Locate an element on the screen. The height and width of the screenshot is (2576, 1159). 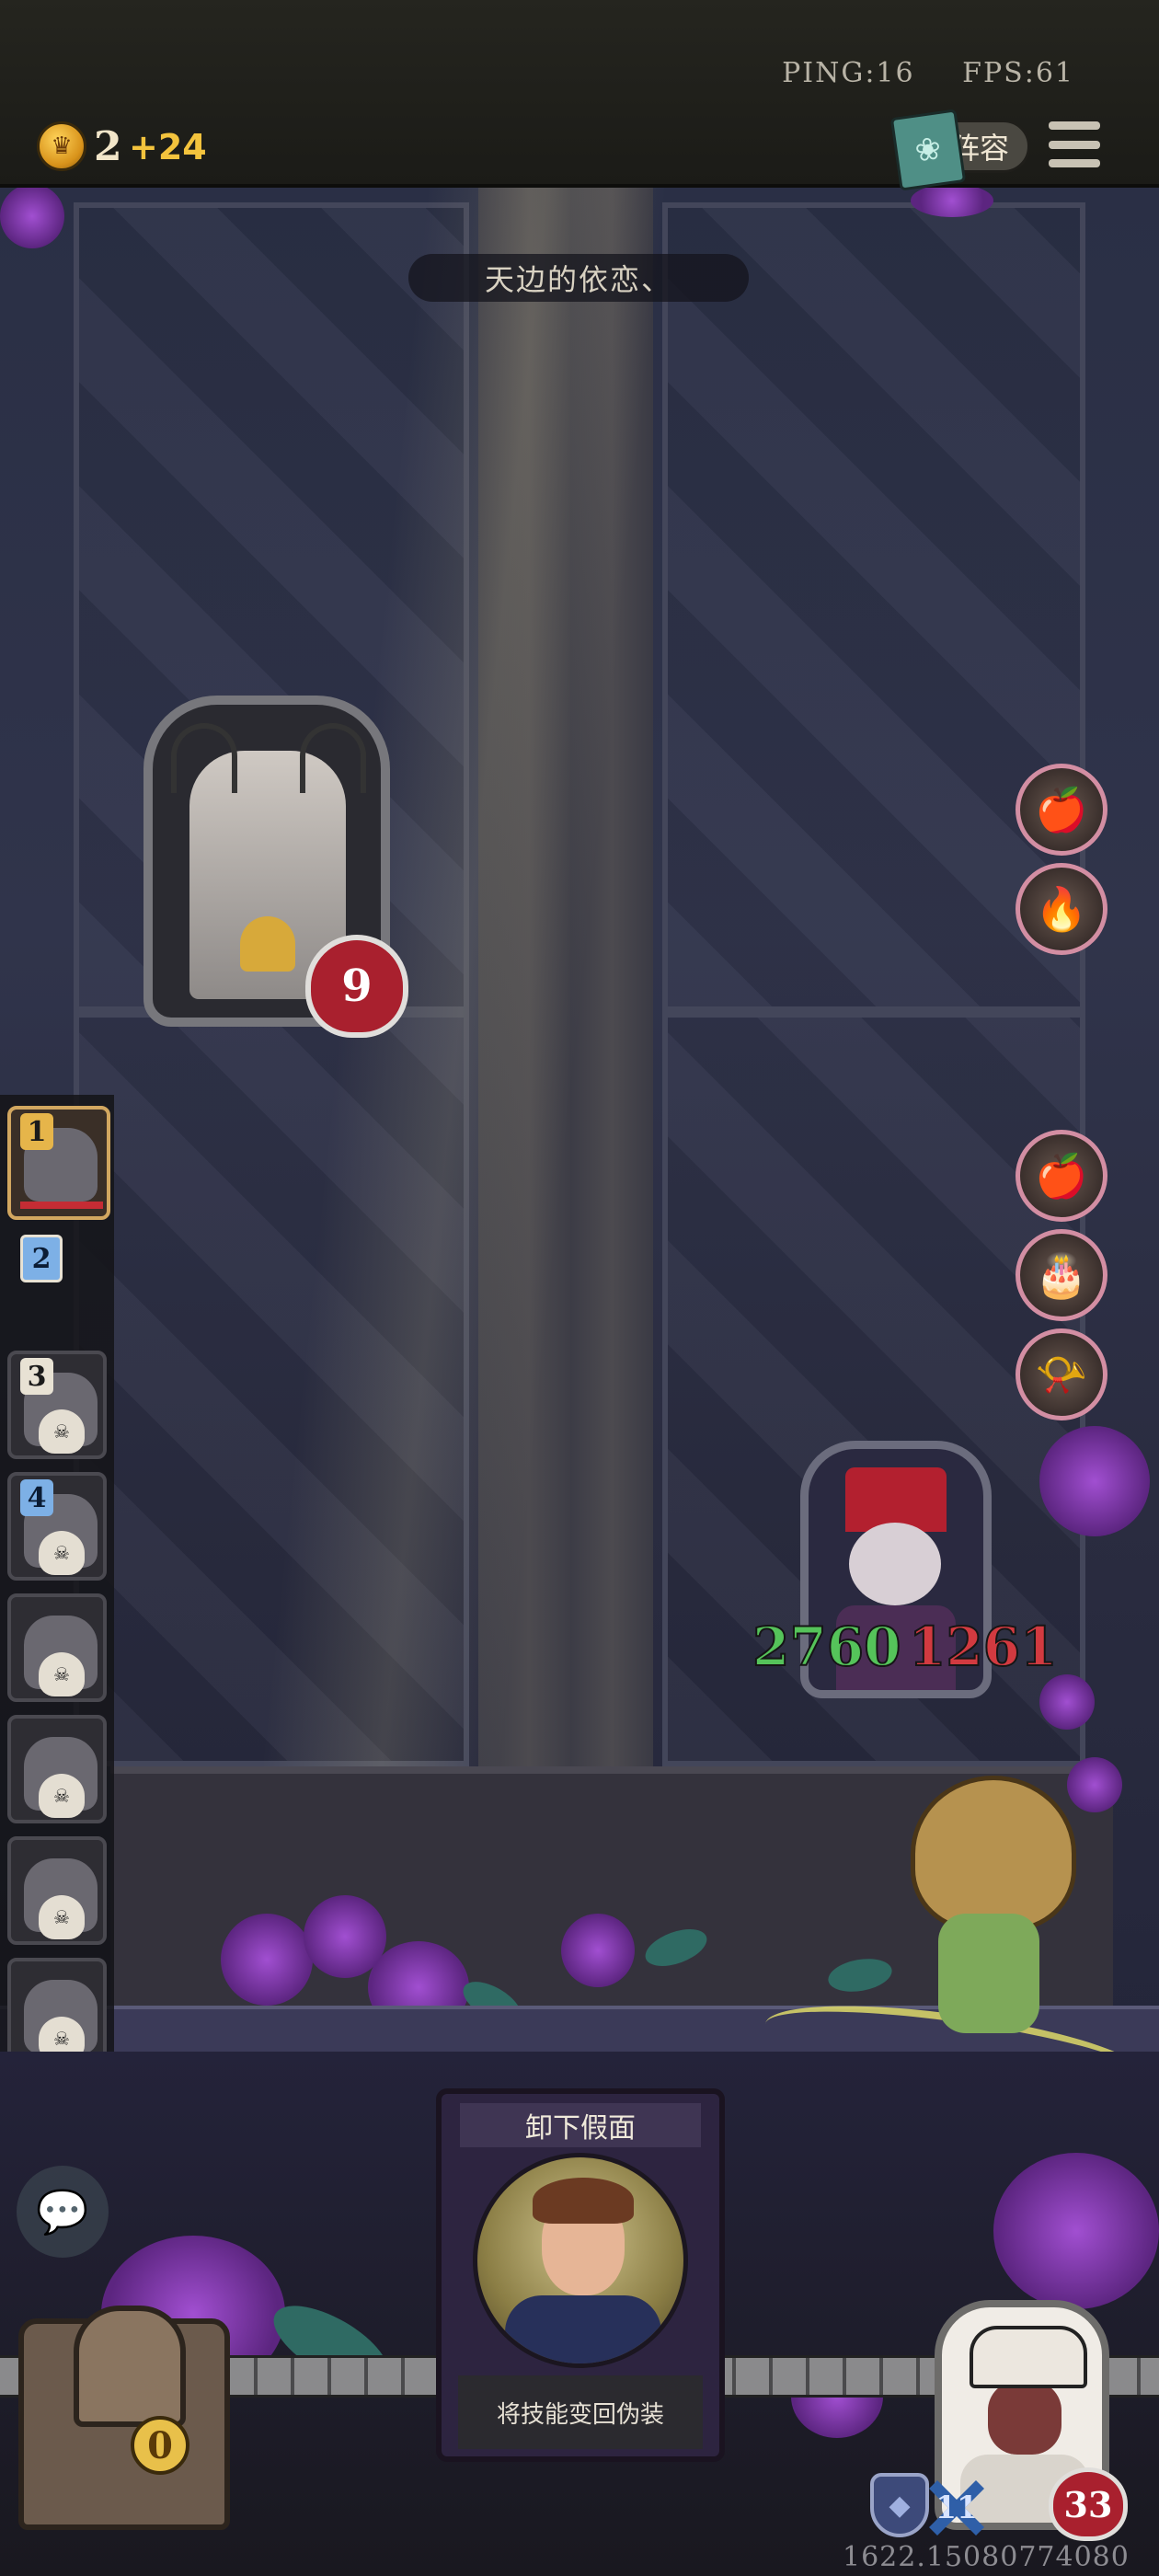
version-string: 1622.15080774080 is located at coordinates (986, 2557).